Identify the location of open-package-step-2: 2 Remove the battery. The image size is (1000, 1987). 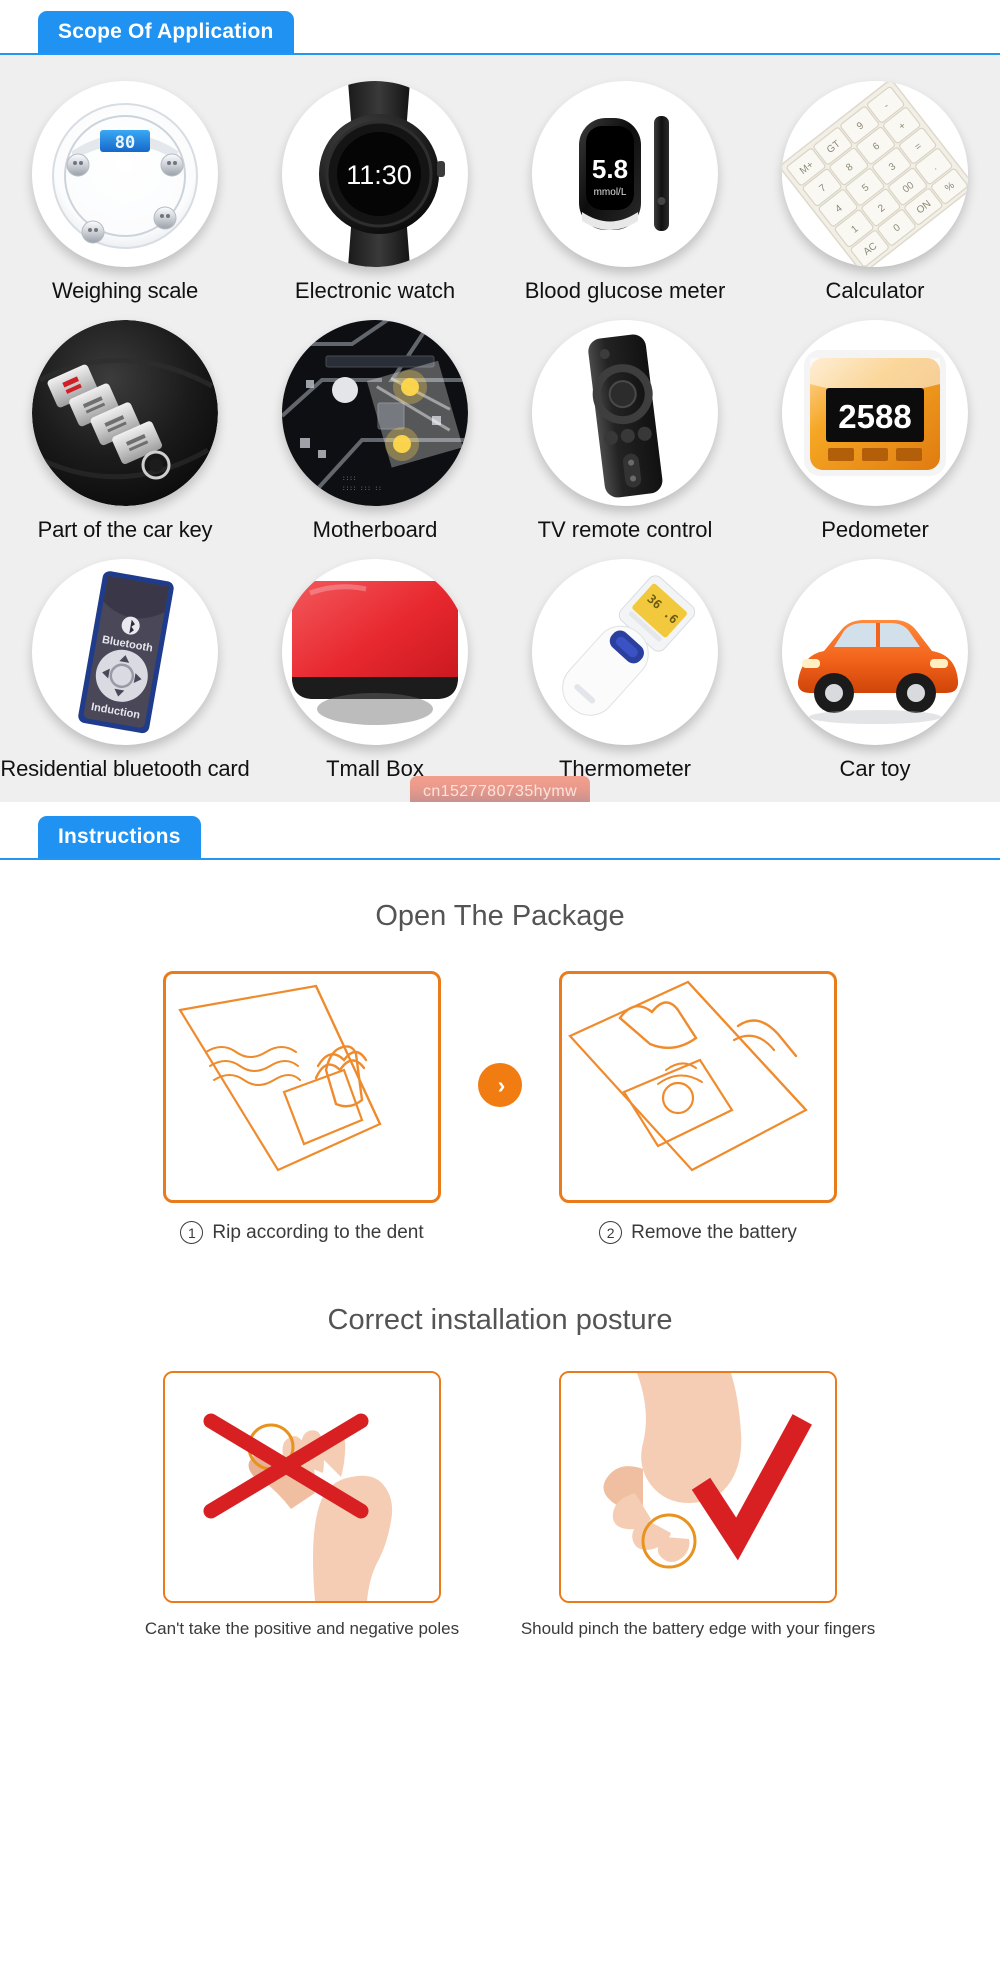
(698, 1107).